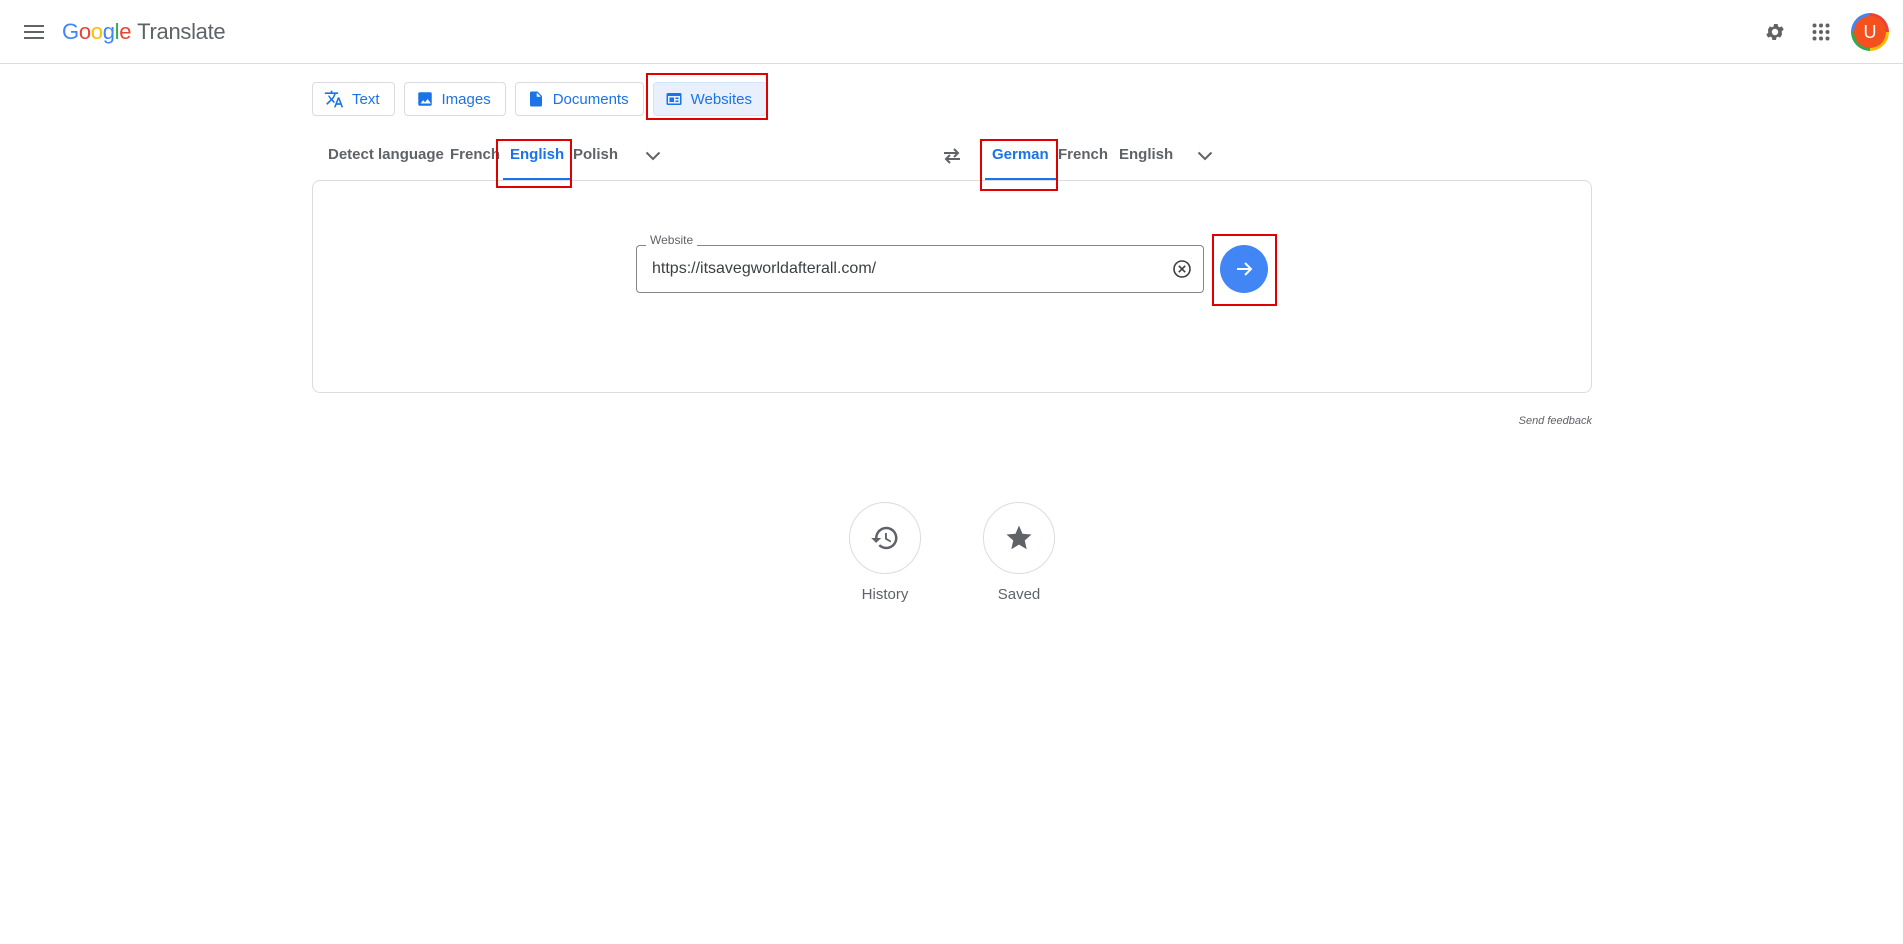 The height and width of the screenshot is (944, 1903). I want to click on logo-letter: G, so click(70, 31).